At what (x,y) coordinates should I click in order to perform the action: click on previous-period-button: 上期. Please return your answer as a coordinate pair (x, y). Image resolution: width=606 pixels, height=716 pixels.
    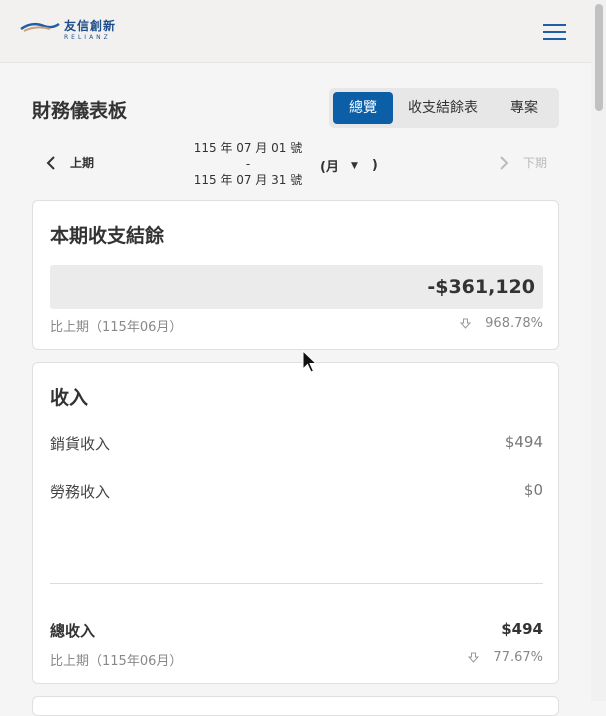
    Looking at the image, I should click on (70, 162).